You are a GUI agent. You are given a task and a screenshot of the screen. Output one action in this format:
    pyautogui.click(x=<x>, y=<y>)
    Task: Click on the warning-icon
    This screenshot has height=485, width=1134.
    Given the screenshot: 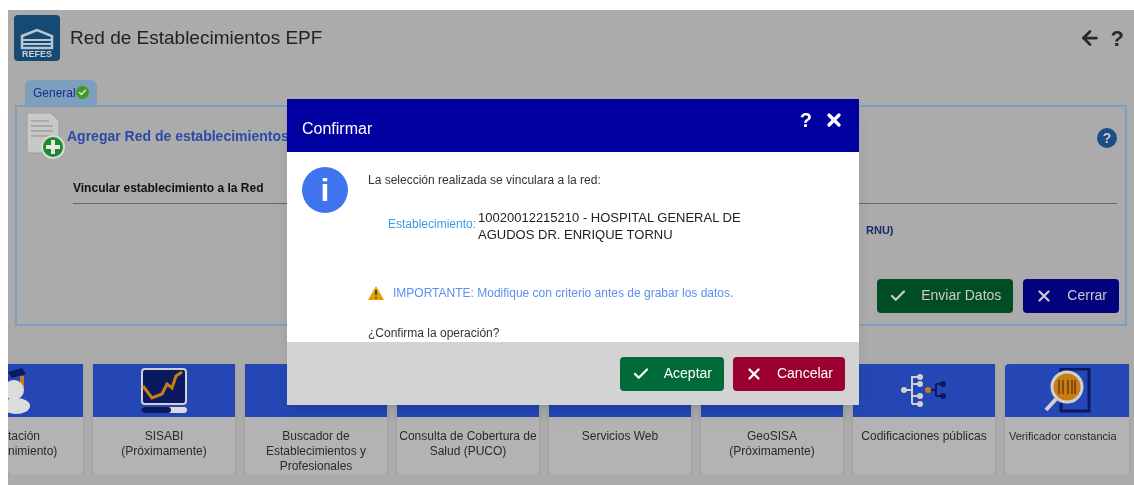 What is the action you would take?
    pyautogui.click(x=376, y=293)
    